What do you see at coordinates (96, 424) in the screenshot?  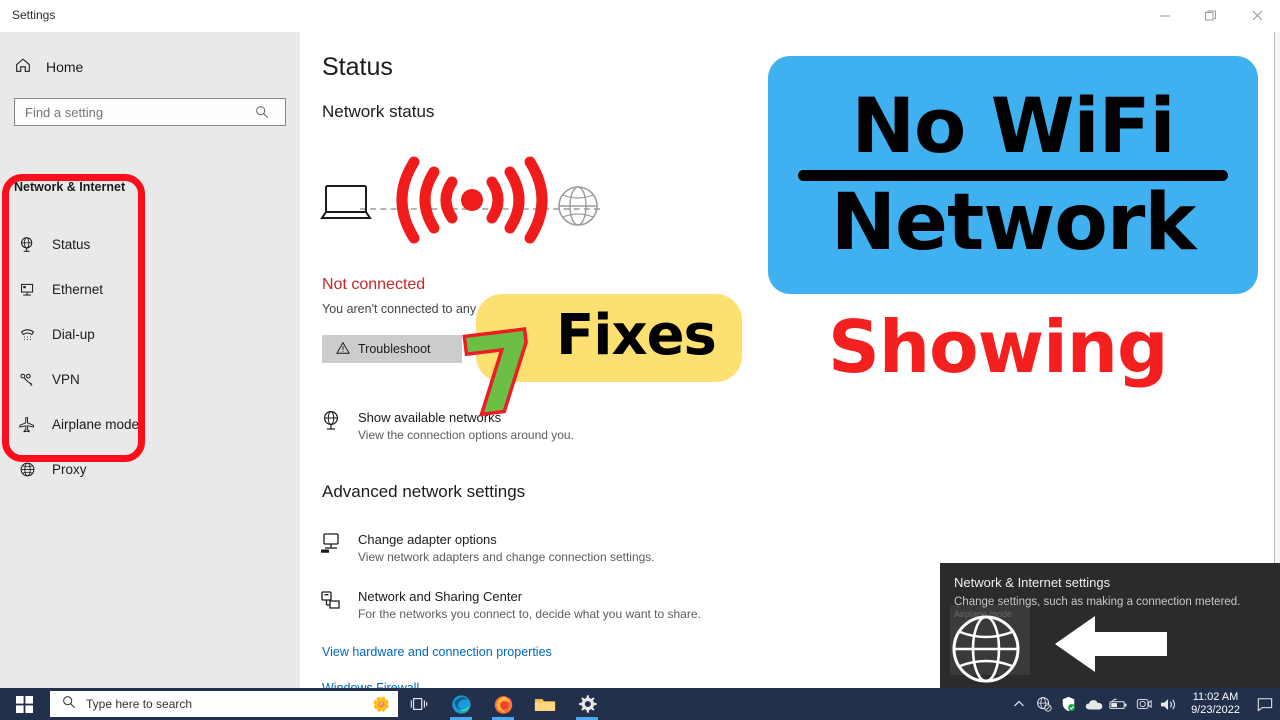 I see `sidebar-item-airplane-mode-label: Airplane mode` at bounding box center [96, 424].